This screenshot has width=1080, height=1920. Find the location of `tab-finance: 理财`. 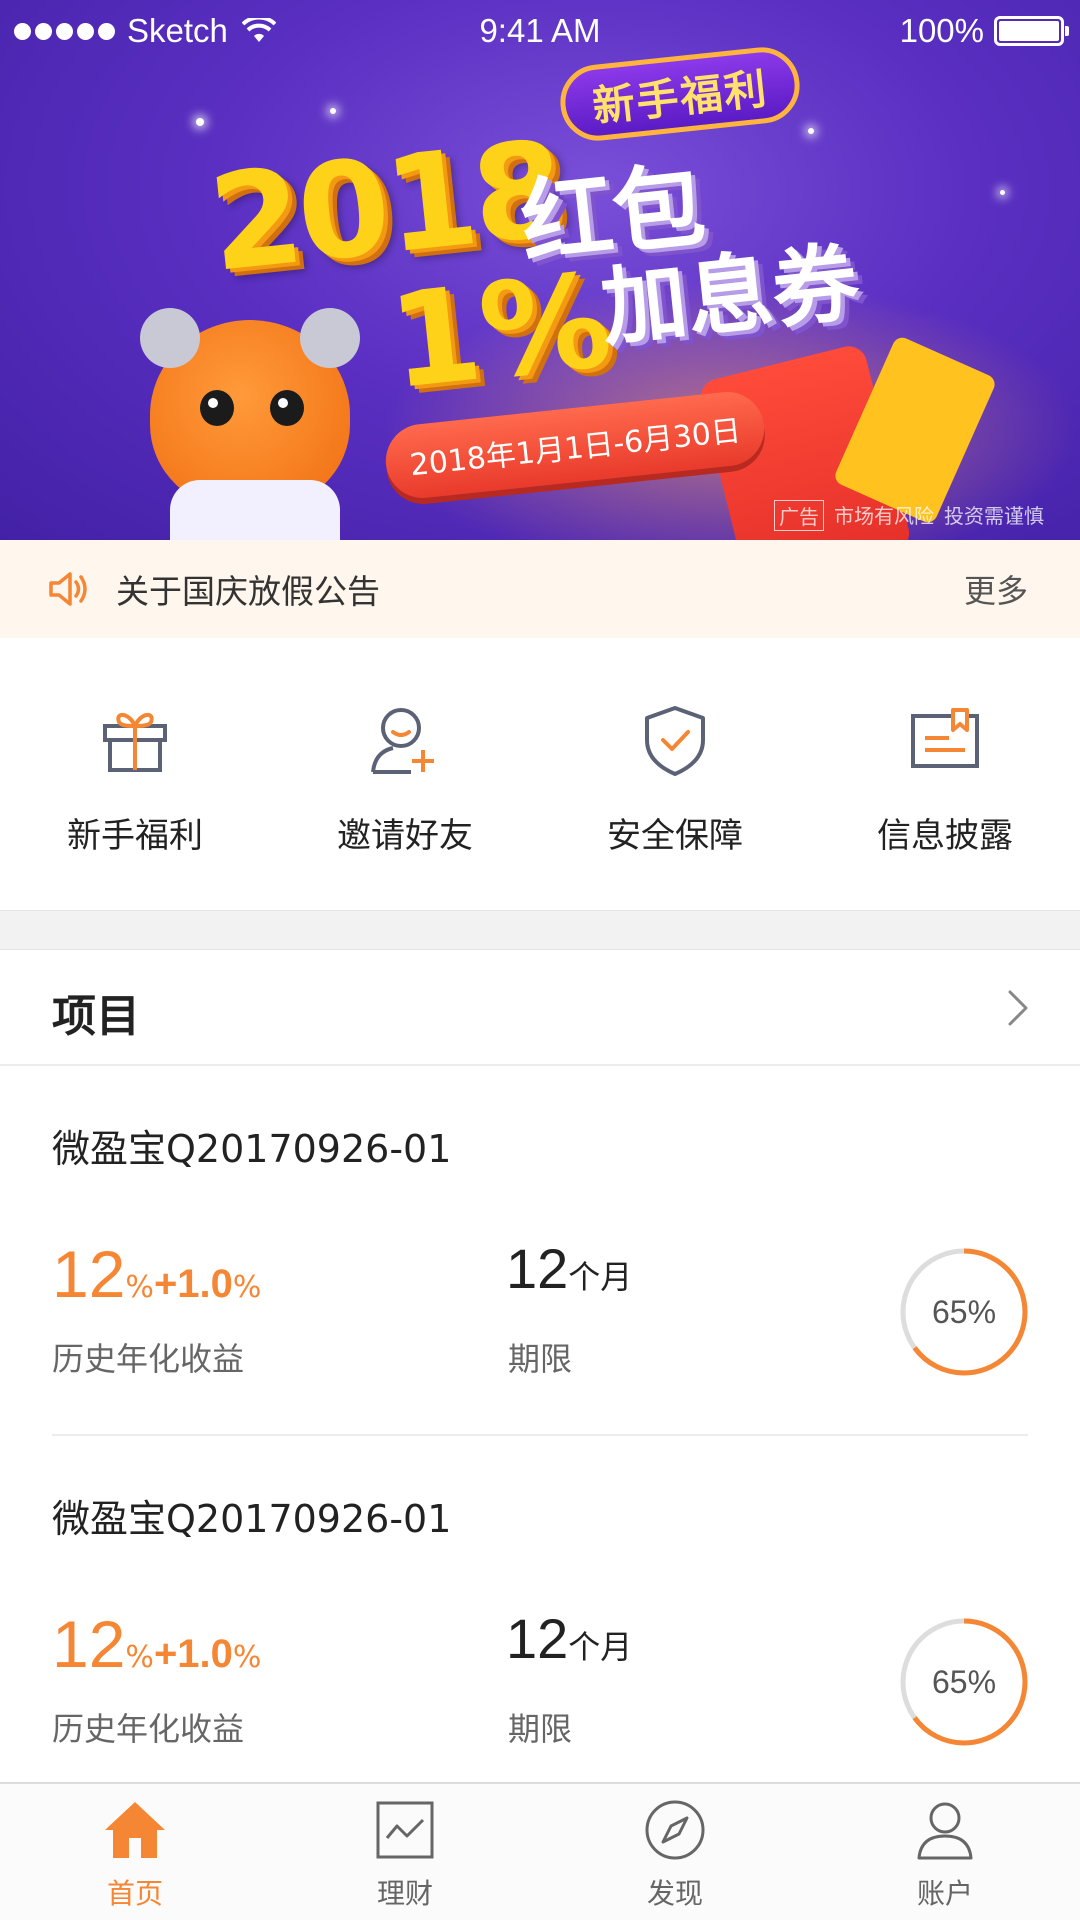

tab-finance: 理财 is located at coordinates (405, 1852).